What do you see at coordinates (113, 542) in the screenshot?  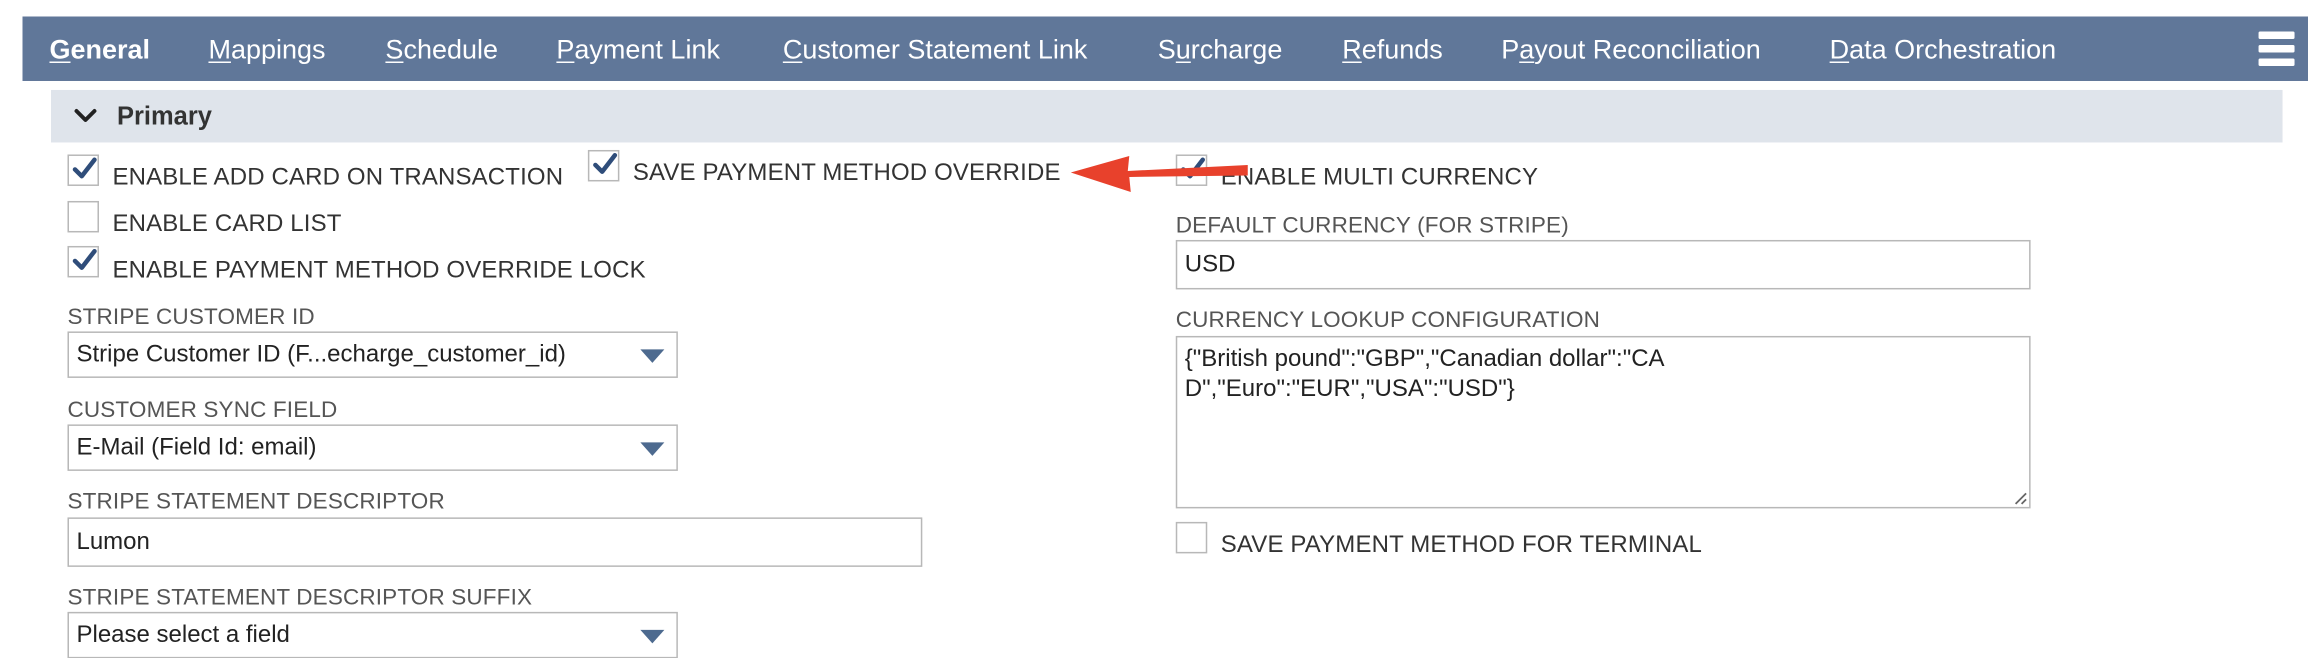 I see `input-stripe-statement-descriptor-value: Lumon` at bounding box center [113, 542].